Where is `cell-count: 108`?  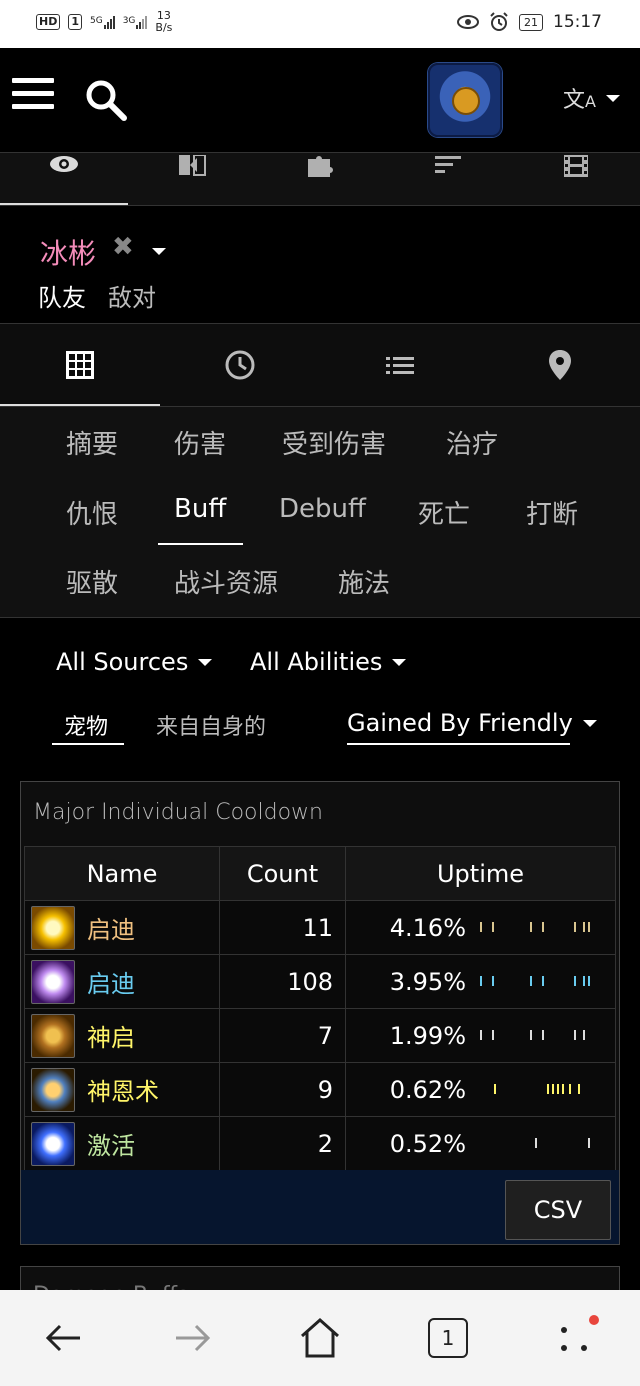
cell-count: 108 is located at coordinates (282, 981).